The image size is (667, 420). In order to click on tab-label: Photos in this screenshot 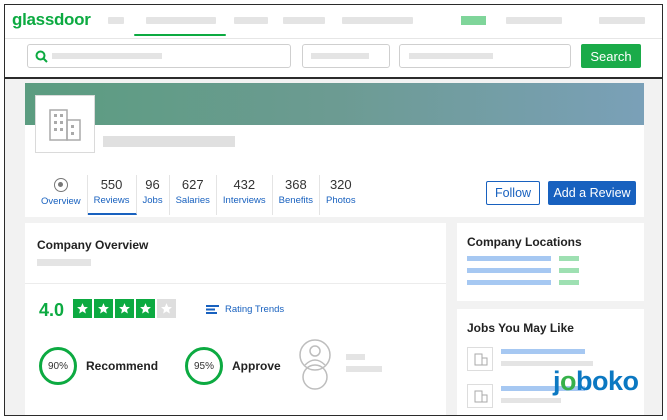, I will do `click(341, 200)`.